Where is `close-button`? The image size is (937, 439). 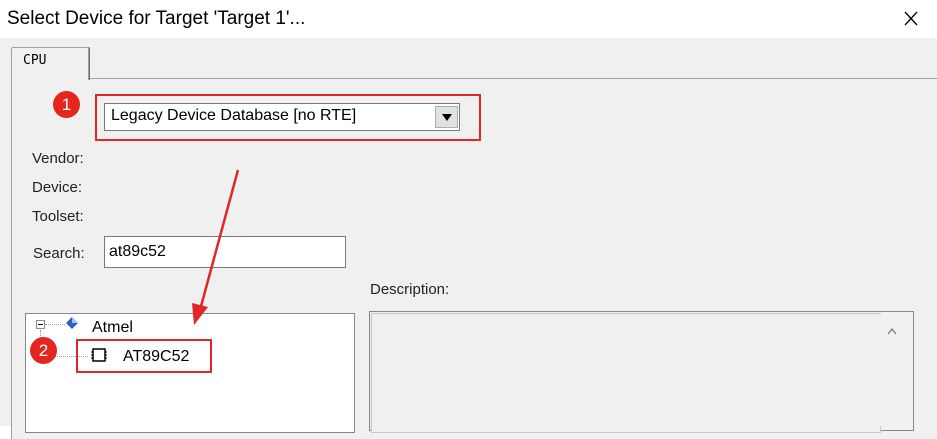 close-button is located at coordinates (911, 19).